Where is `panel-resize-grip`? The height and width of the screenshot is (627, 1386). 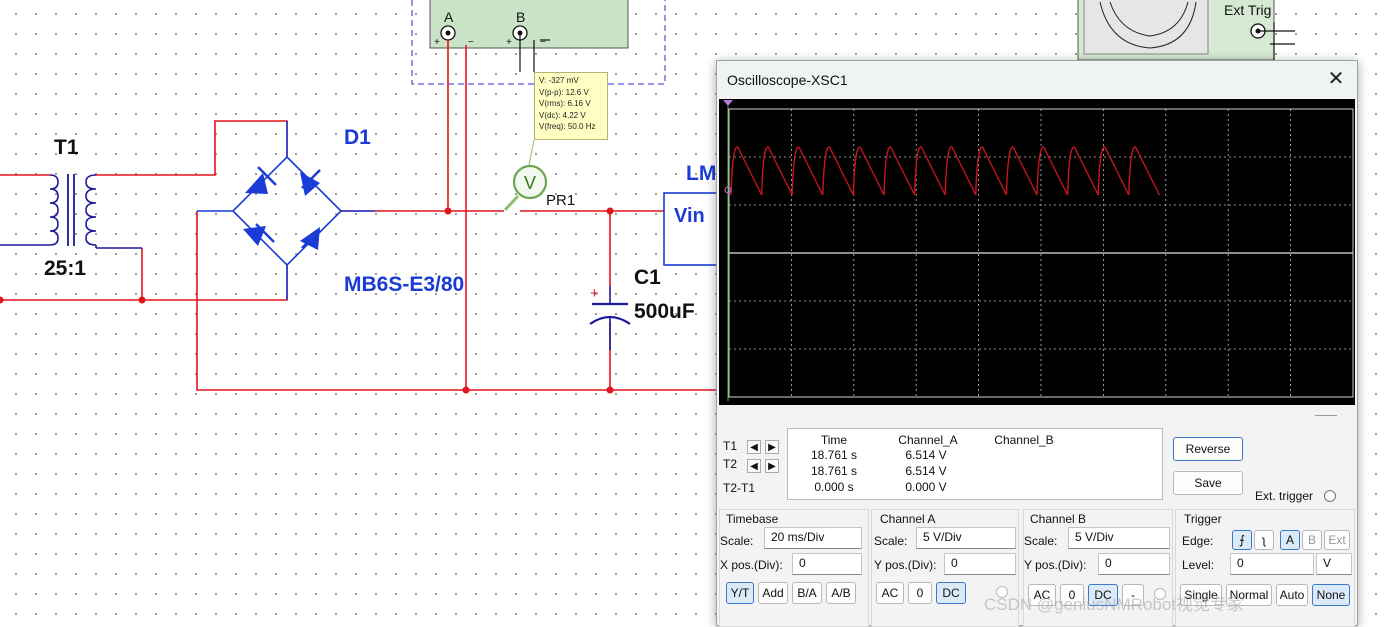 panel-resize-grip is located at coordinates (1326, 416).